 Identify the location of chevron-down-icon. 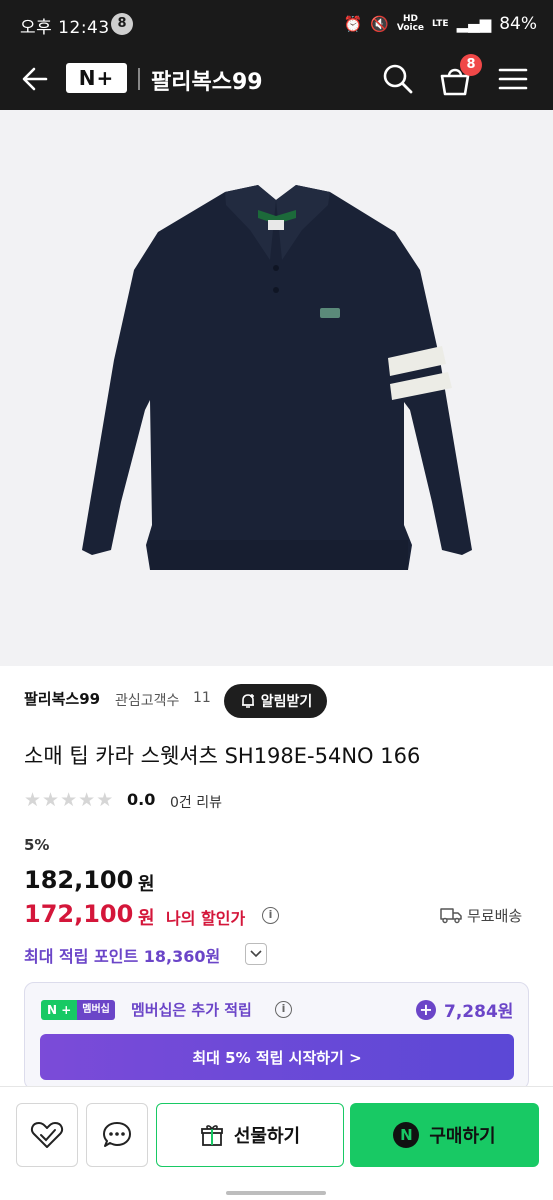
(256, 954).